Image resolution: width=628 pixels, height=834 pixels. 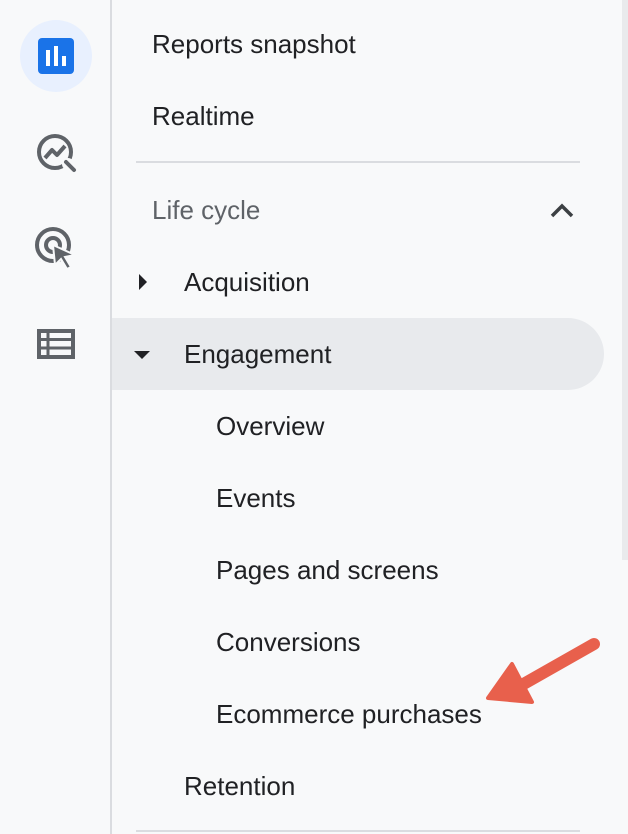 What do you see at coordinates (349, 714) in the screenshot?
I see `nav-subitem-ecommerce-purchases: Ecommerce purchases` at bounding box center [349, 714].